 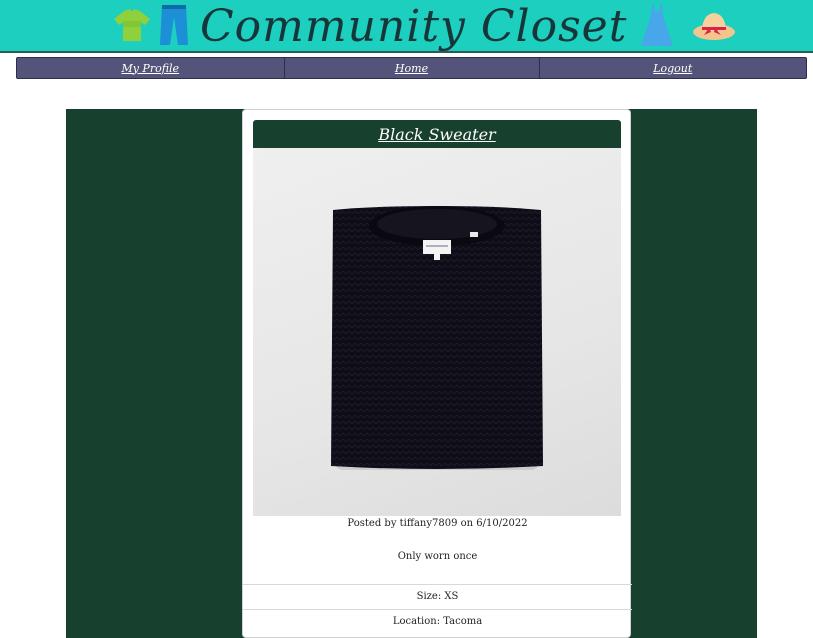 I want to click on nav-home: Home, so click(x=412, y=68).